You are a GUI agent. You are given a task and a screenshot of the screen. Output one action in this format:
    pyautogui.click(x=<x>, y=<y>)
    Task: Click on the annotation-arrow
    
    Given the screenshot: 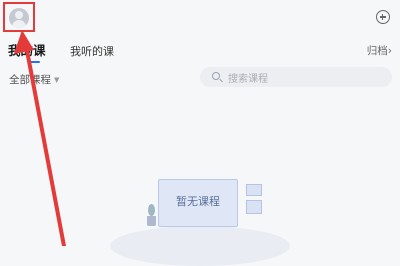 What is the action you would take?
    pyautogui.click(x=40, y=138)
    